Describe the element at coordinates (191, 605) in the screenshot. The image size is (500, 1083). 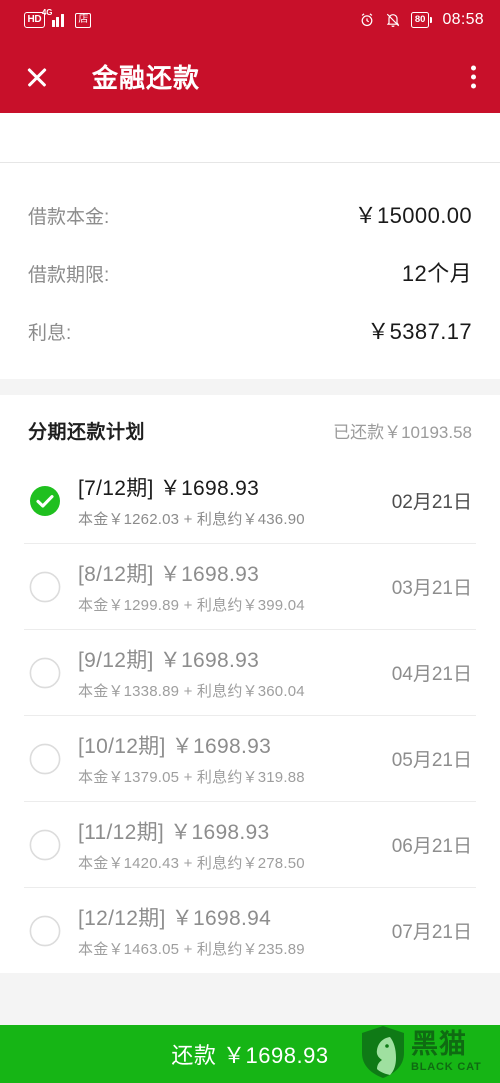
I see `installment-breakdown: 本金￥1299.89 + 利息约￥399.04` at that location.